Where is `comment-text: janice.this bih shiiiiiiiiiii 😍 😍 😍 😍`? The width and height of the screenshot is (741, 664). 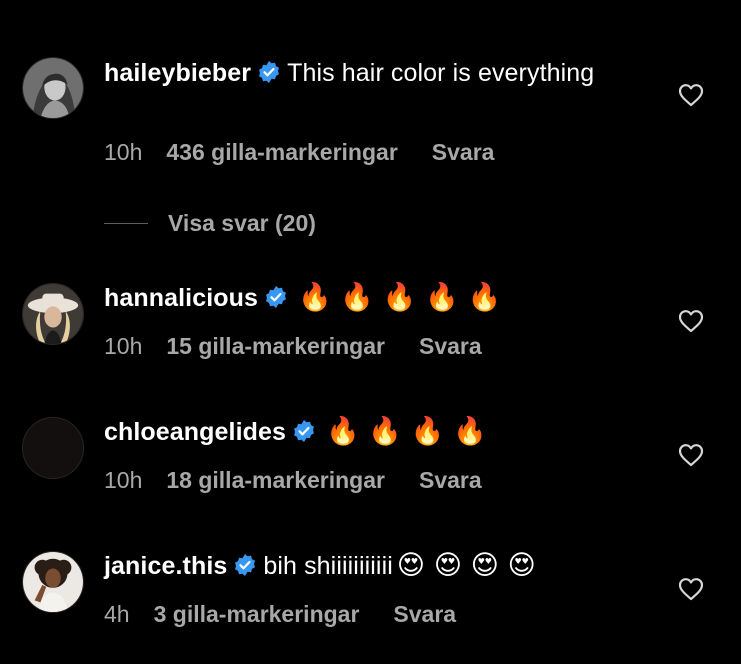
comment-text: janice.this bih shiiiiiiiiiii 😍 😍 😍 😍 is located at coordinates (374, 566).